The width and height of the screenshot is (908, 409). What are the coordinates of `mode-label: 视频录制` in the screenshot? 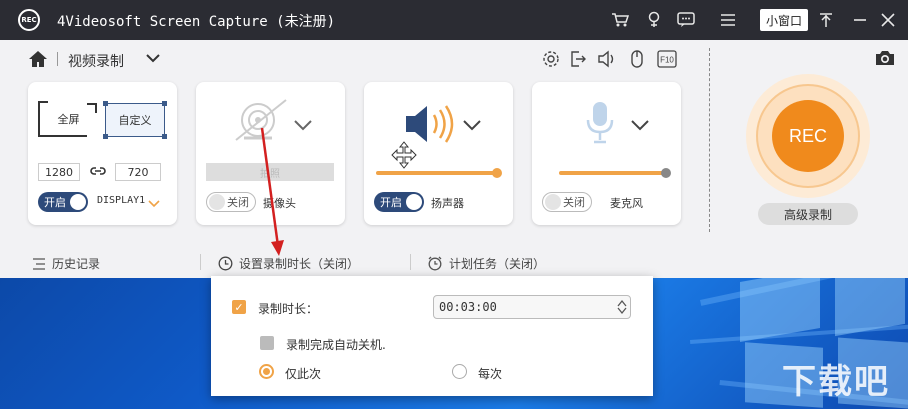 It's located at (96, 61).